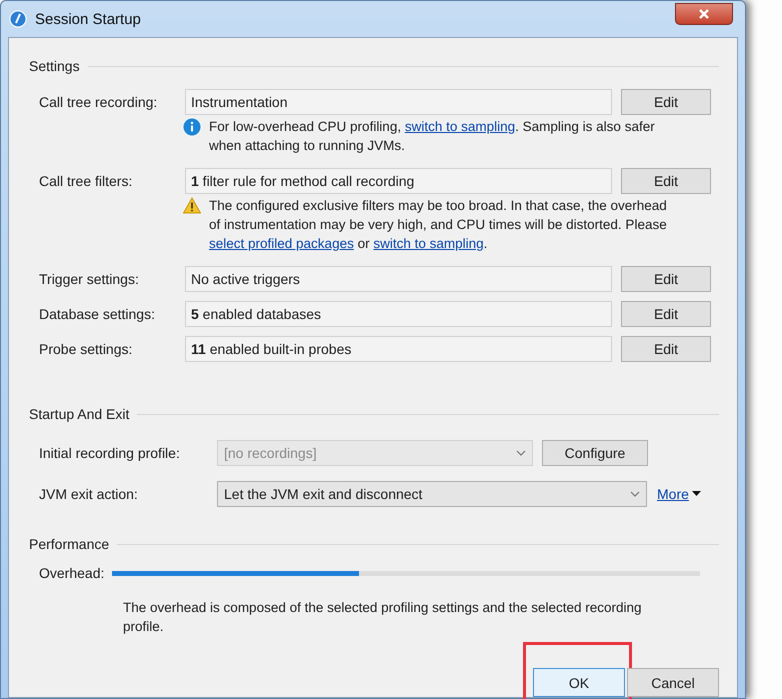  I want to click on overhead-label: Overhead:, so click(71, 573).